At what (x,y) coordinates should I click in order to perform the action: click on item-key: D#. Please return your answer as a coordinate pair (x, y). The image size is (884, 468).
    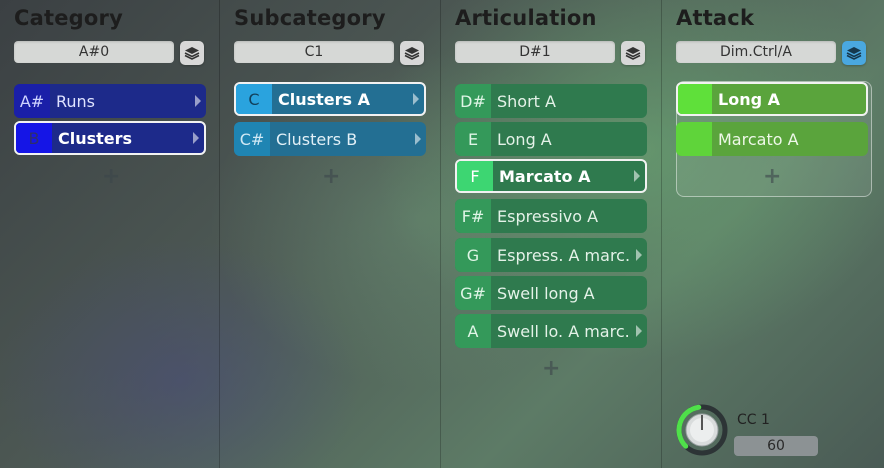
    Looking at the image, I should click on (473, 101).